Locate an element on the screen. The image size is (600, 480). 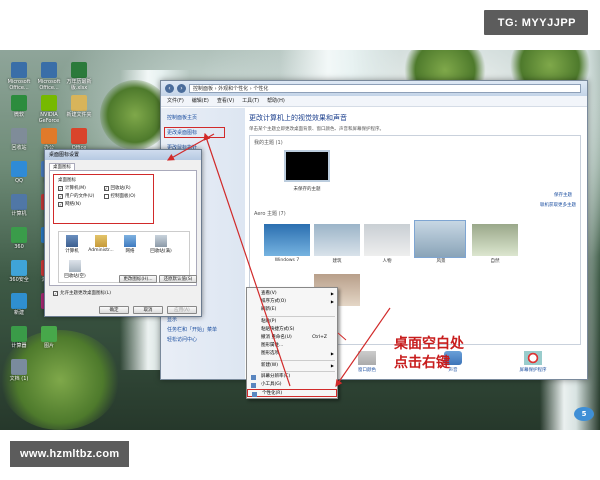
tray-badge-icon: 5 is located at coordinates (584, 414).